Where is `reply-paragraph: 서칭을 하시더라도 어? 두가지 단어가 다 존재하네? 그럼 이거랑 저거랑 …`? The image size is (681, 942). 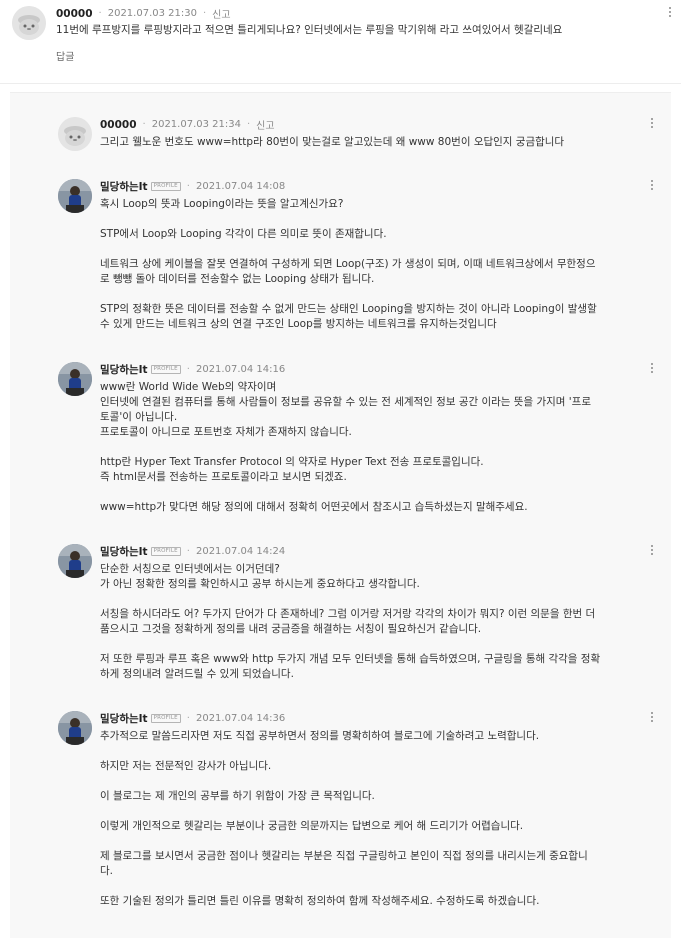
reply-paragraph: 서칭을 하시더라도 어? 두가지 단어가 다 존재하네? 그럼 이거랑 저거랑 … is located at coordinates (348, 621).